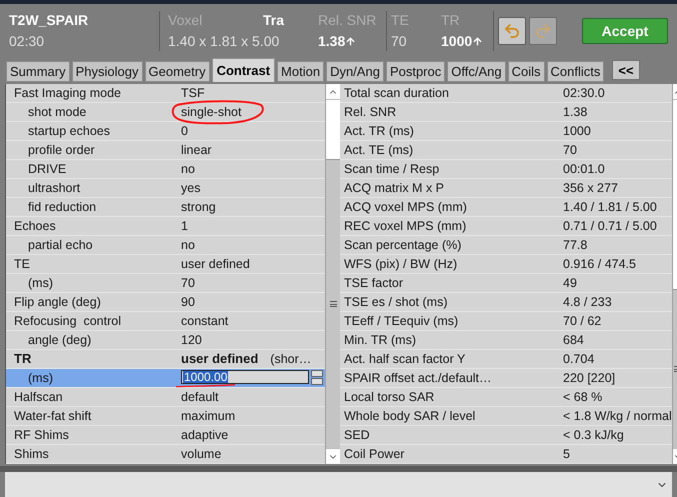  What do you see at coordinates (245, 377) in the screenshot?
I see `input-field: 1000.00` at bounding box center [245, 377].